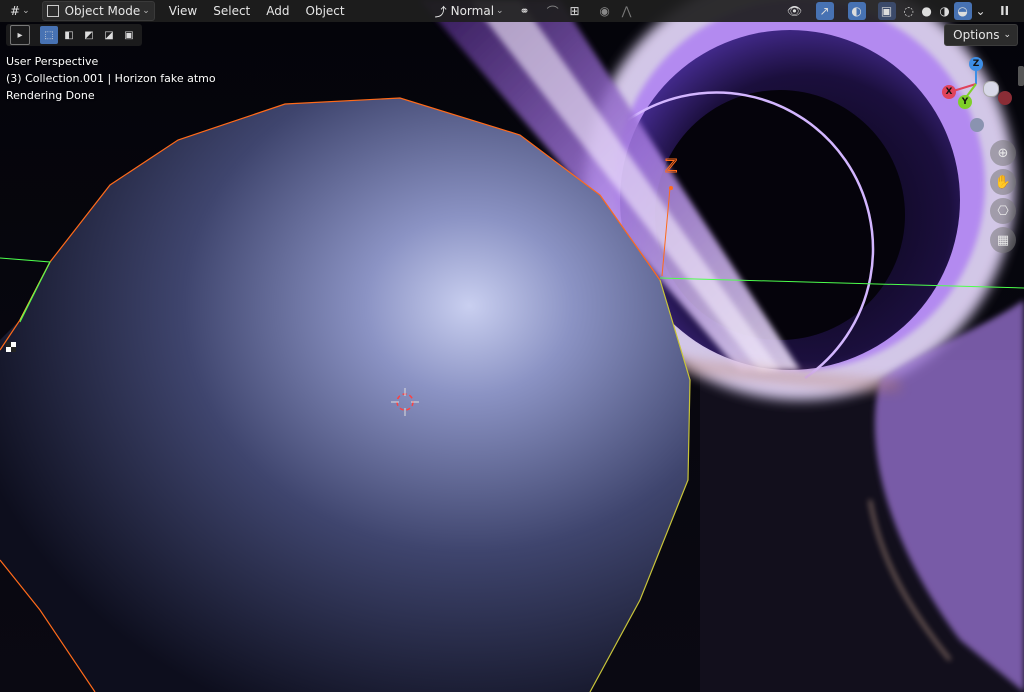  I want to click on zoom-icon: ⊕, so click(1003, 153).